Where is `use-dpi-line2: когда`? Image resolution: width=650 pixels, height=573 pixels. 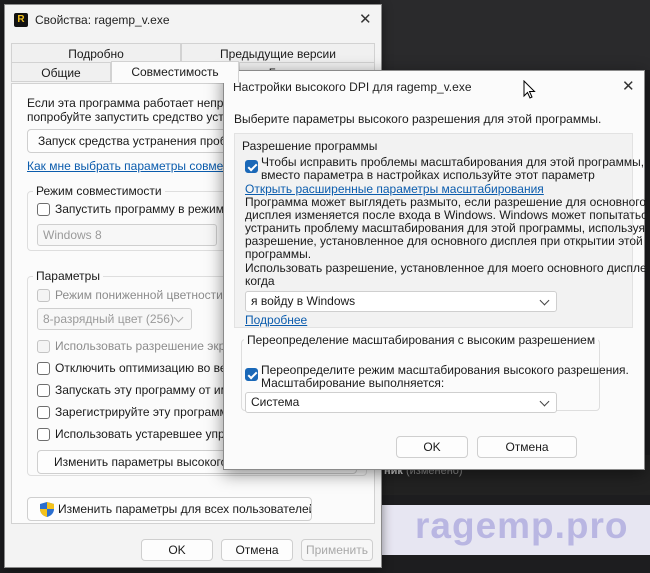 use-dpi-line2: когда is located at coordinates (260, 281).